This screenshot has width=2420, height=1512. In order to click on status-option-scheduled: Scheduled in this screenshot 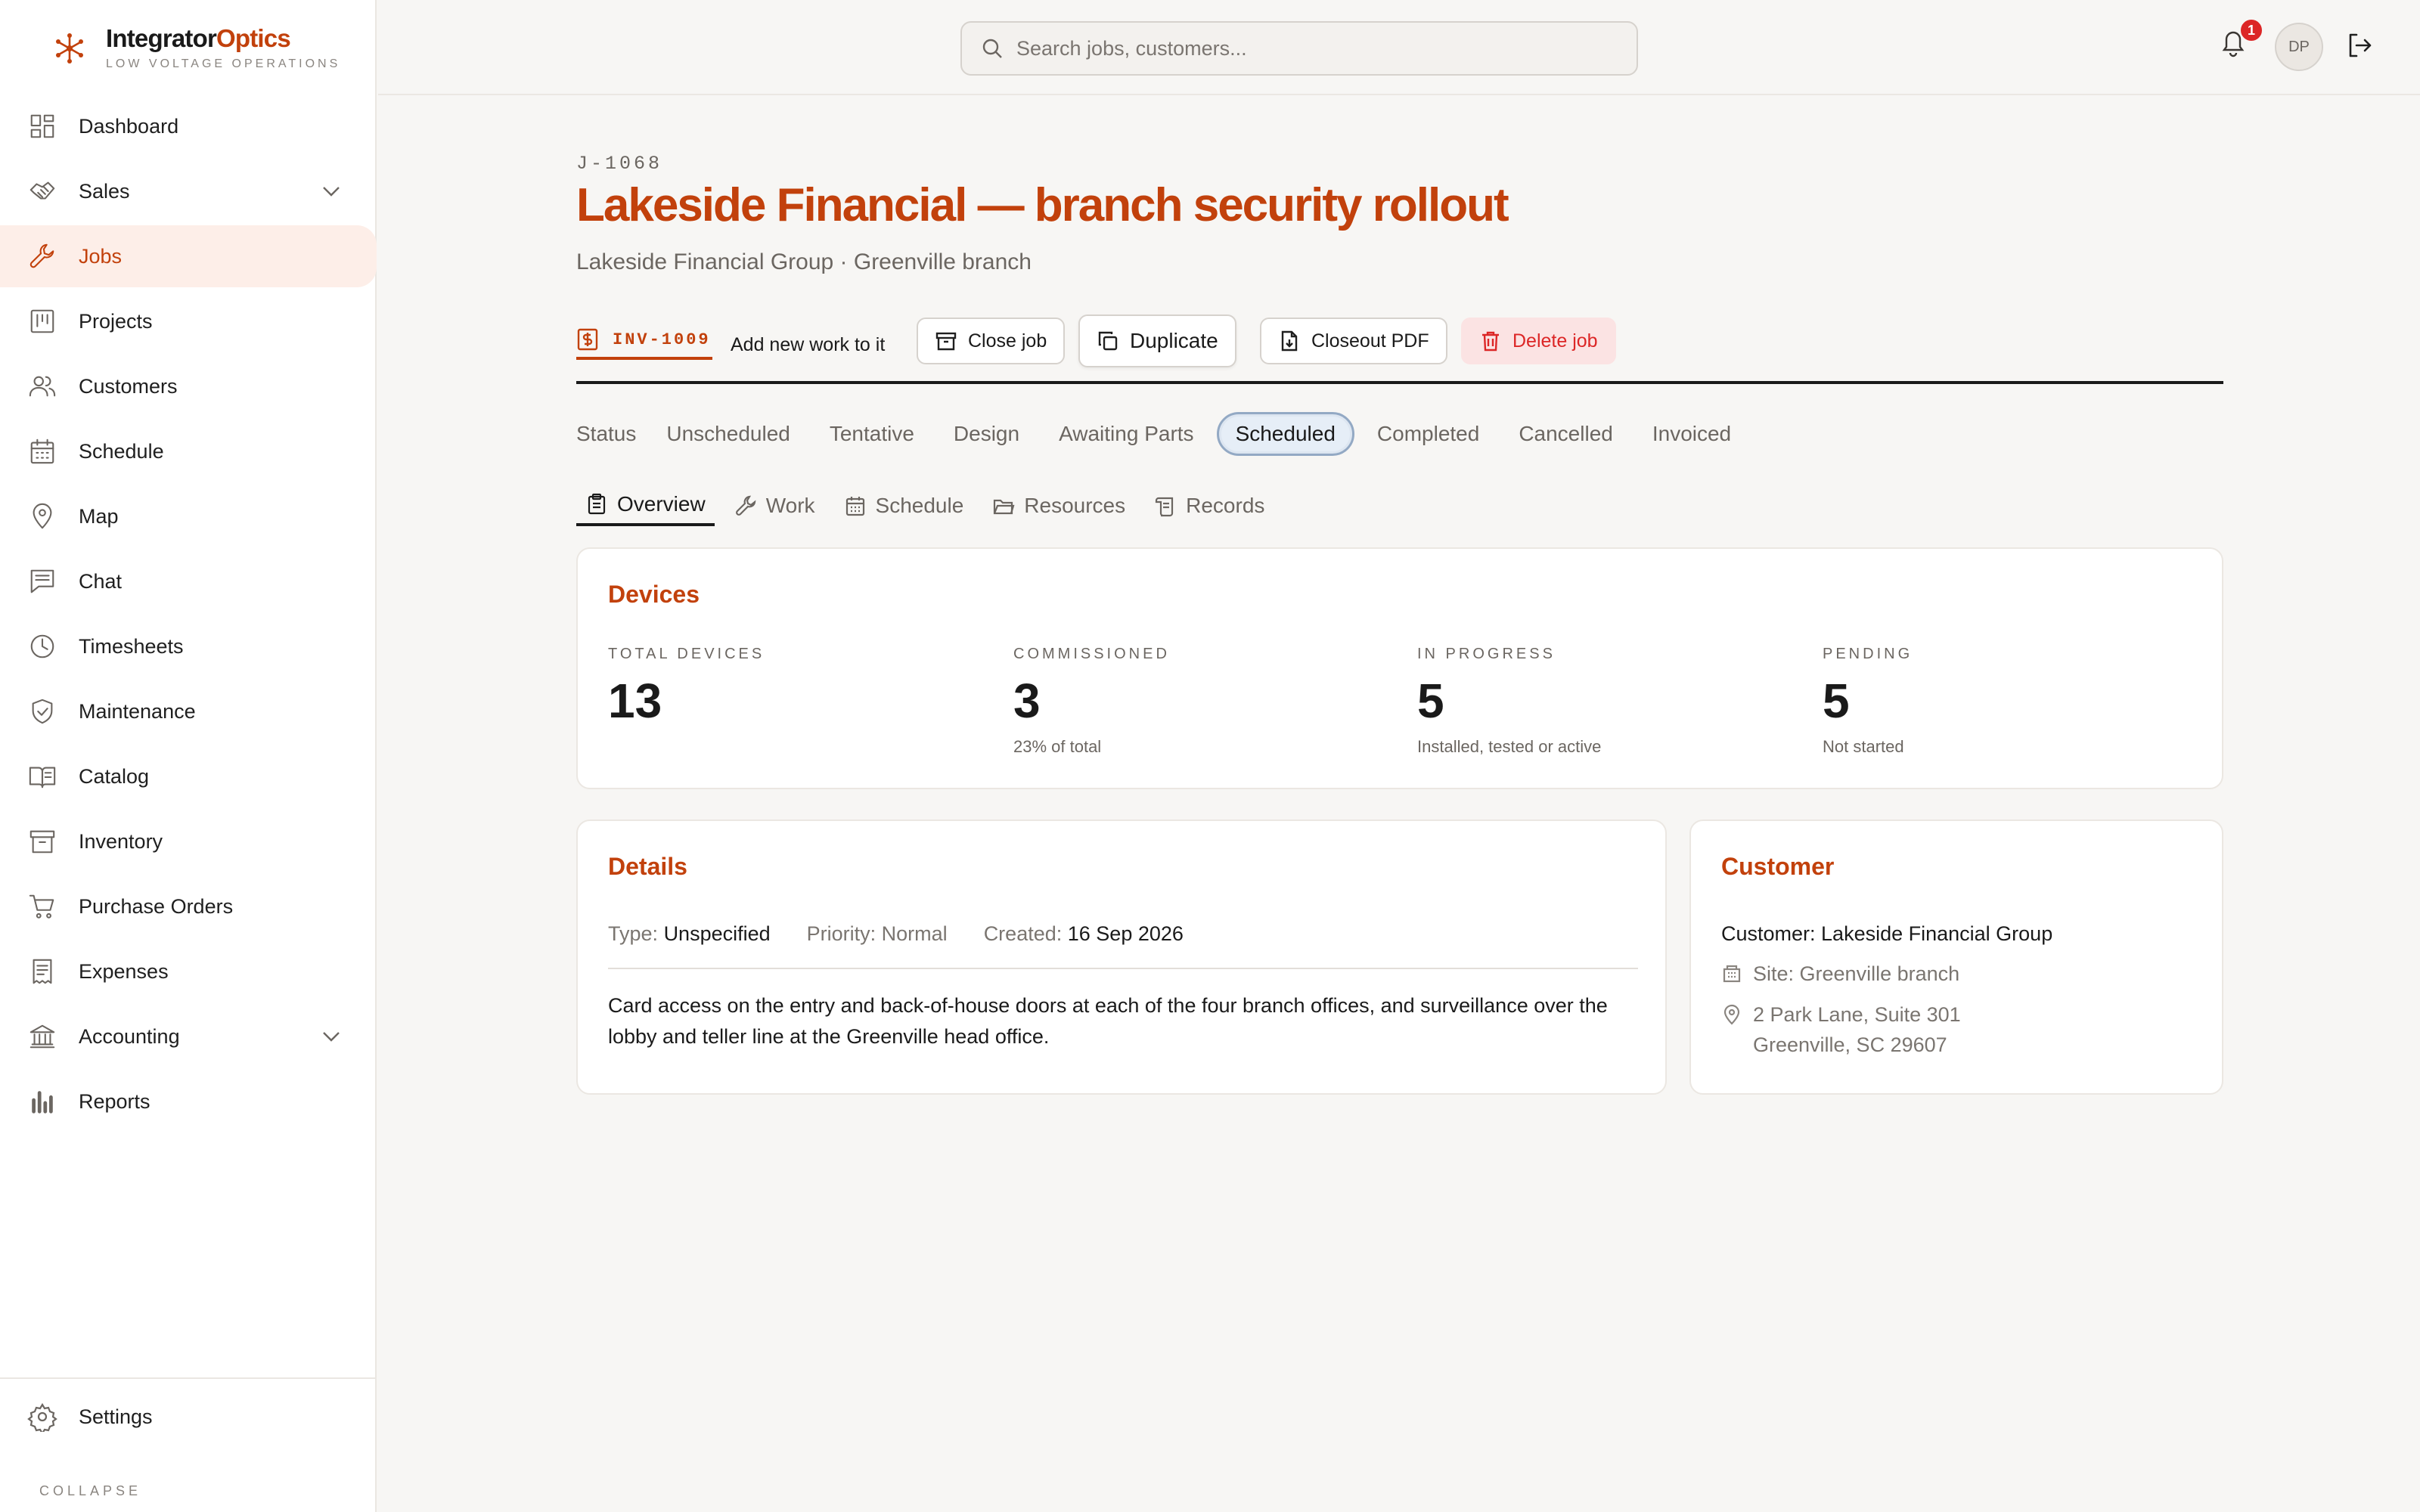, I will do `click(1285, 434)`.